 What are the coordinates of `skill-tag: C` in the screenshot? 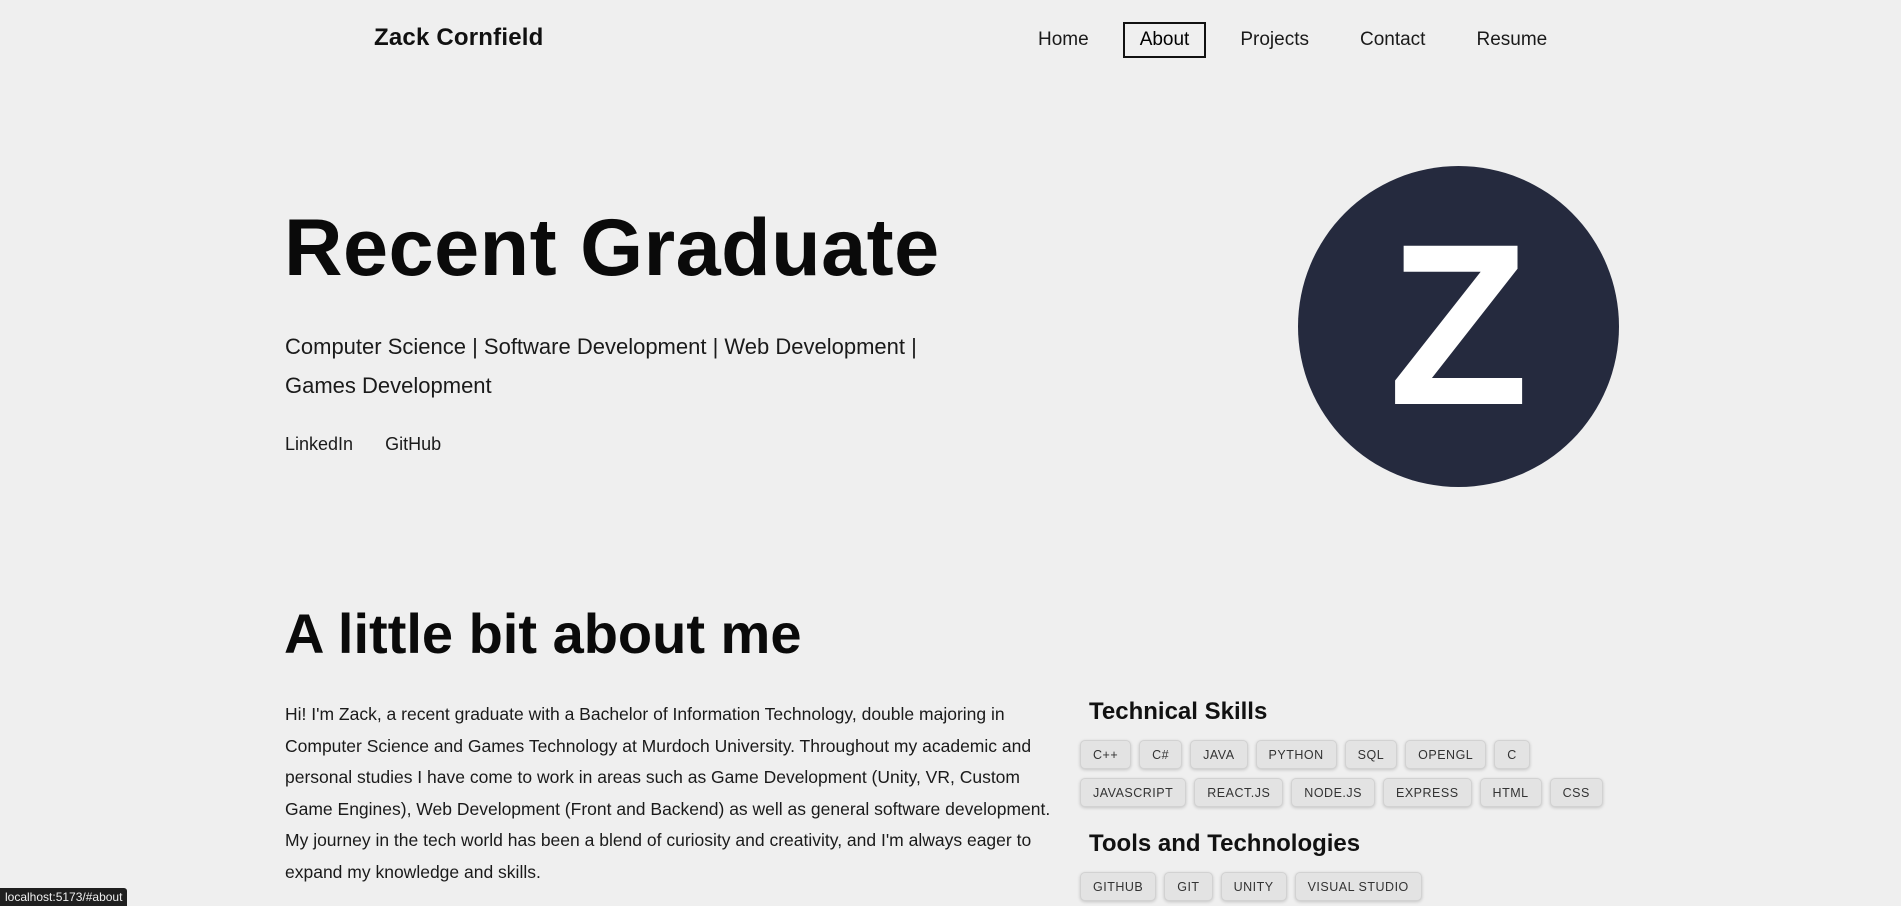 It's located at (1512, 754).